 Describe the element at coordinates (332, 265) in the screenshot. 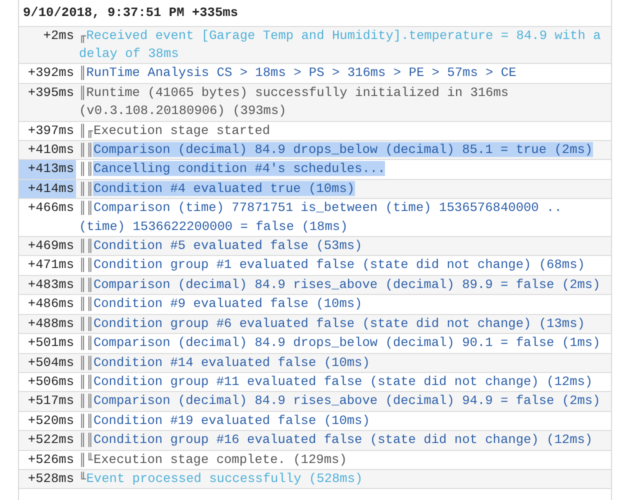

I see `log-message: ║║Condition group #1 evaluated false (state did not change) (68ms)` at that location.